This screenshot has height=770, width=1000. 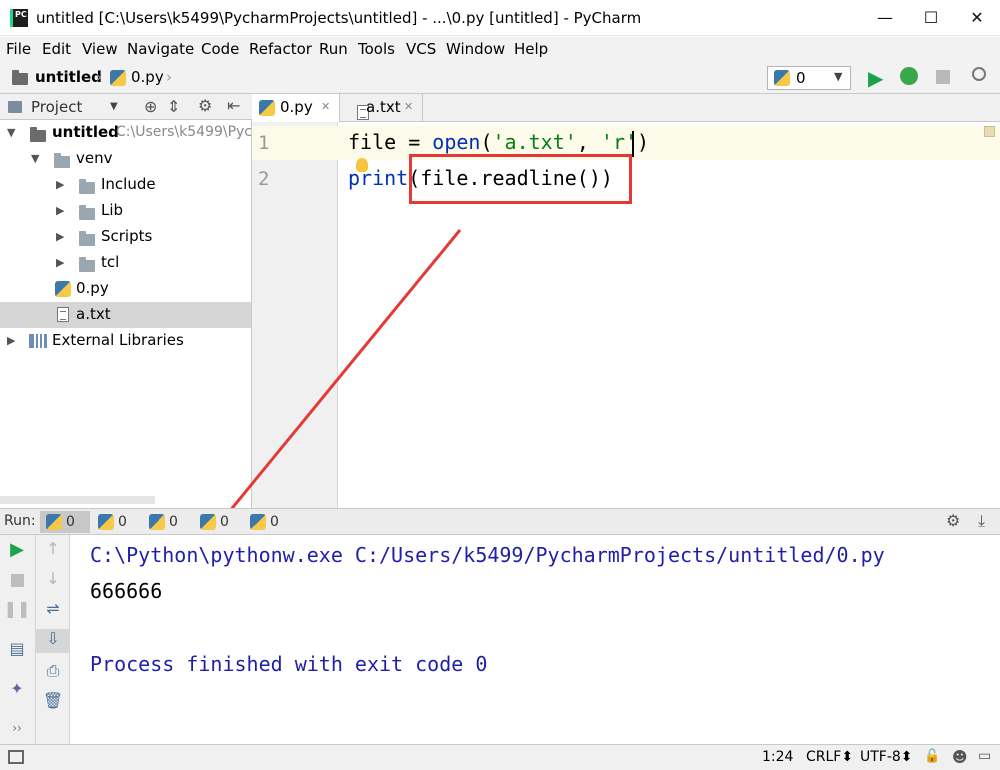 What do you see at coordinates (20, 521) in the screenshot?
I see `run-label: Run:` at bounding box center [20, 521].